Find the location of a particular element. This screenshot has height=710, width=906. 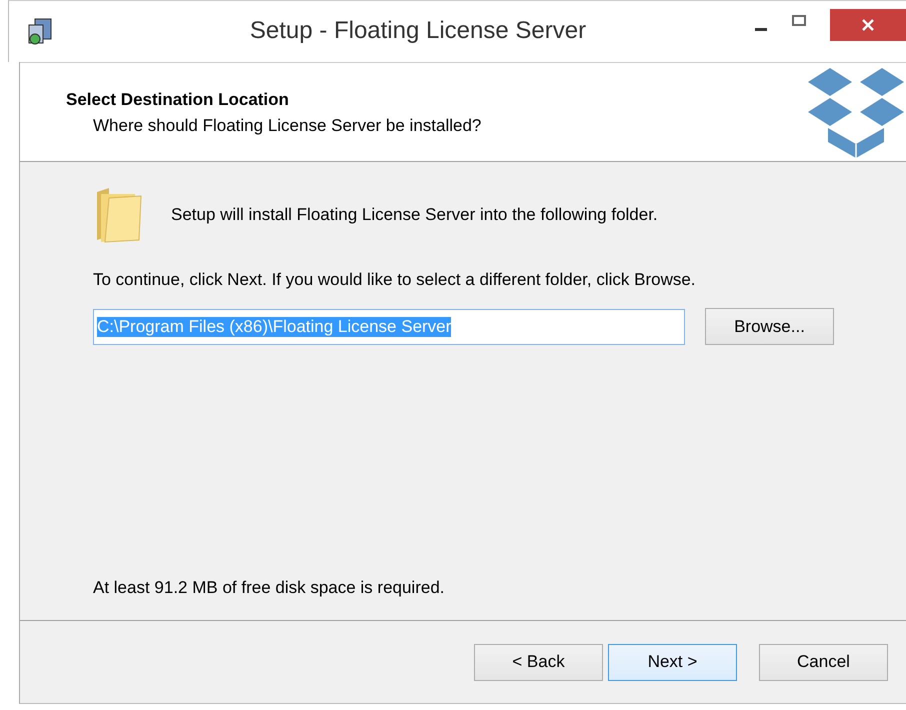

cancel-button: Cancel is located at coordinates (823, 662).